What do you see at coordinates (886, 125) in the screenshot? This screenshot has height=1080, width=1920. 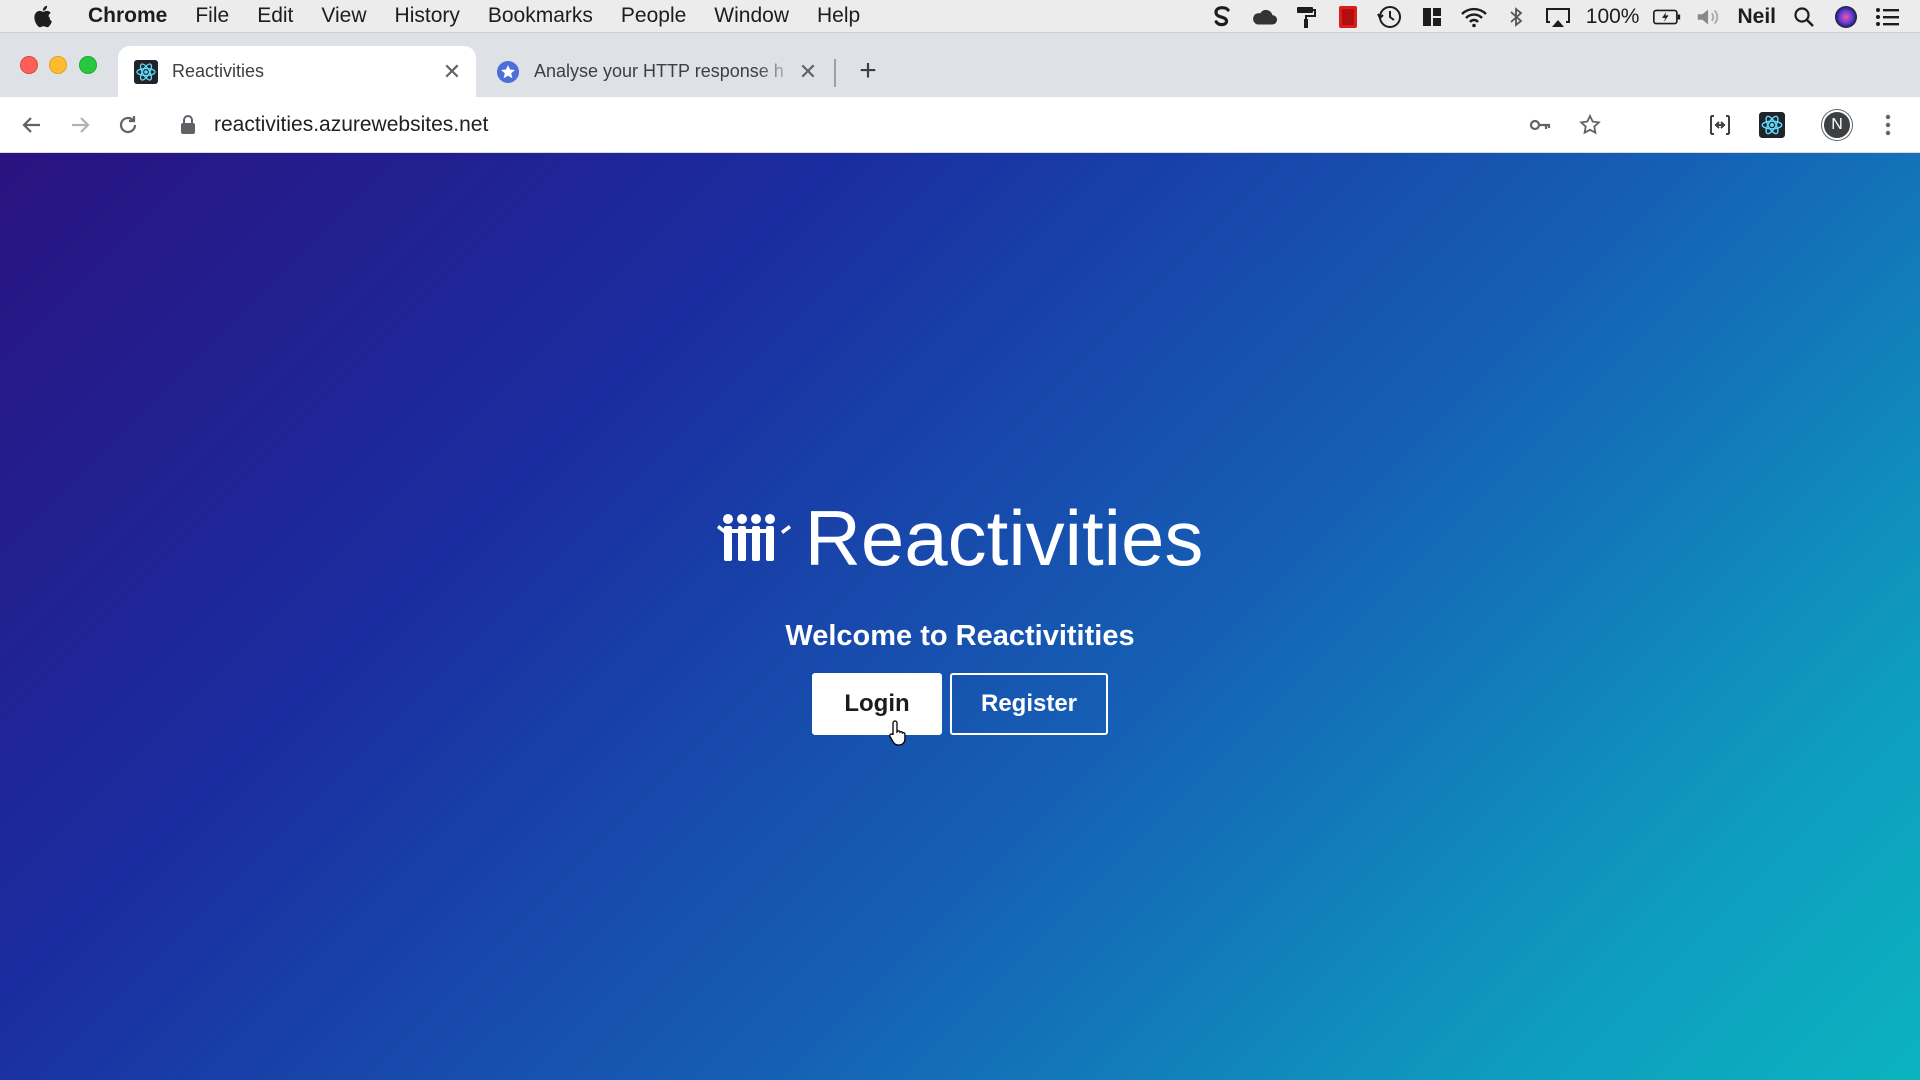 I see `address-bar: reactivities.azurewebsites.net` at bounding box center [886, 125].